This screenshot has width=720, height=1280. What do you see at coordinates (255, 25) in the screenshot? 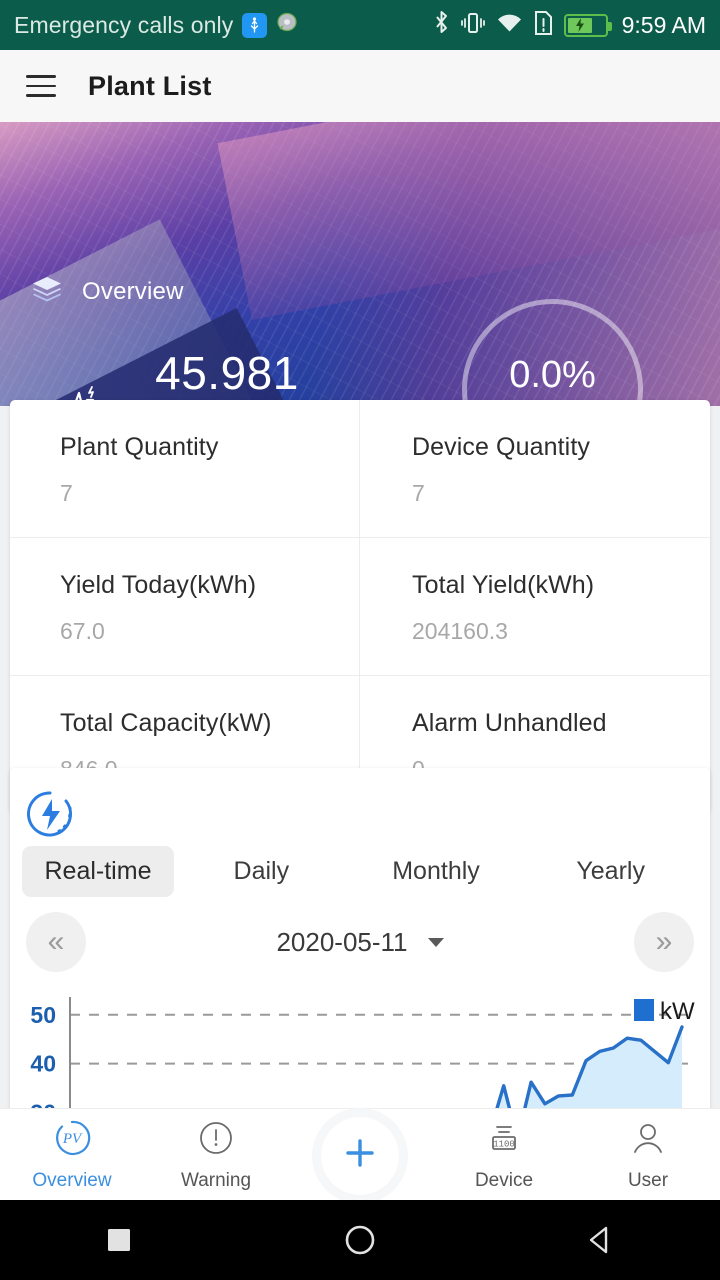
I see `usb-icon` at bounding box center [255, 25].